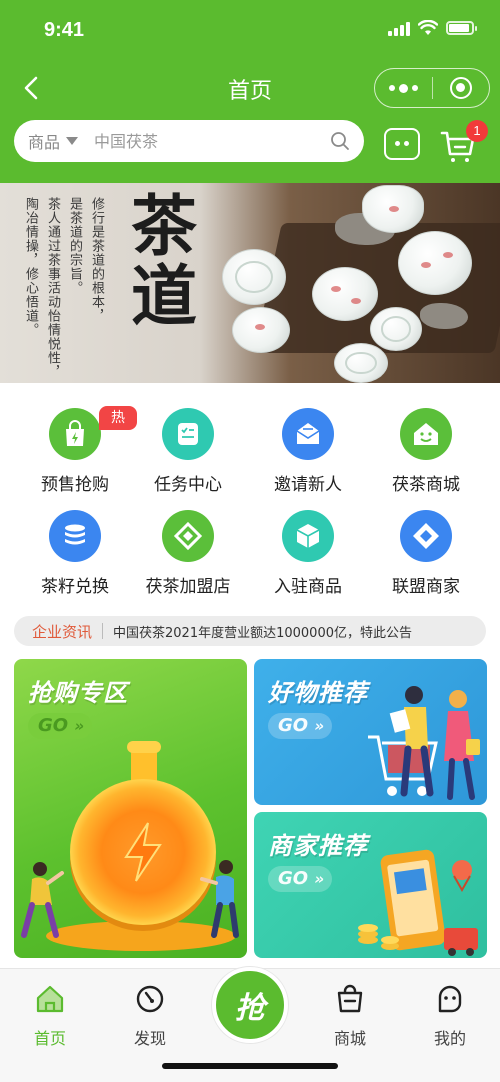 The image size is (500, 1082). I want to click on franchise-icon, so click(188, 536).